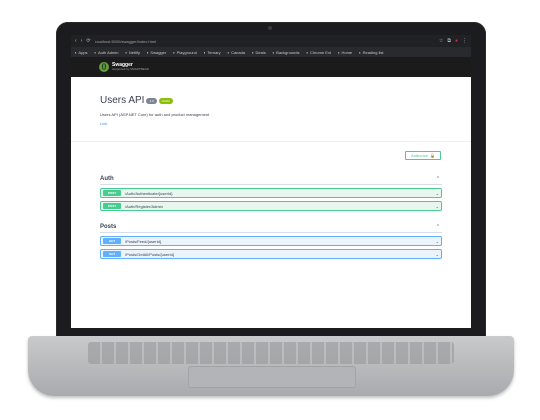 This screenshot has height=420, width=540. What do you see at coordinates (271, 206) in the screenshot?
I see `operation-row: POST /Auth/Register/Admin ⌄` at bounding box center [271, 206].